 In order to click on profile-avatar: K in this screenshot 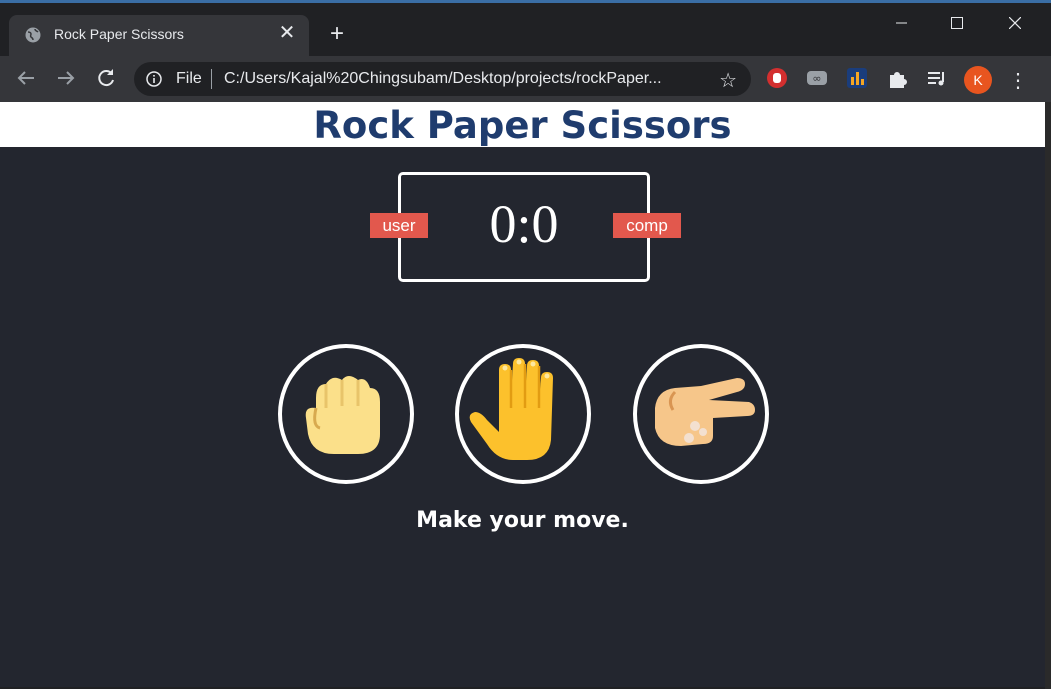, I will do `click(978, 80)`.